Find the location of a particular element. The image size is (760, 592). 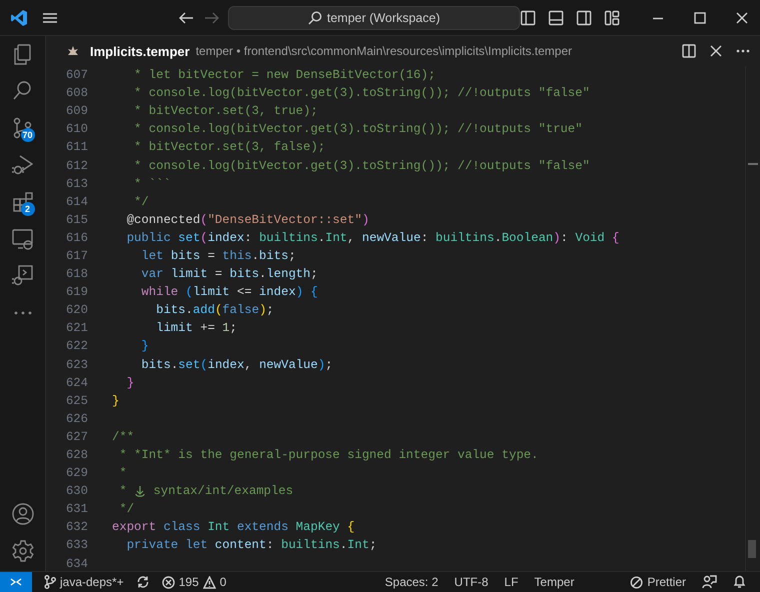

status-item: LF is located at coordinates (511, 582).